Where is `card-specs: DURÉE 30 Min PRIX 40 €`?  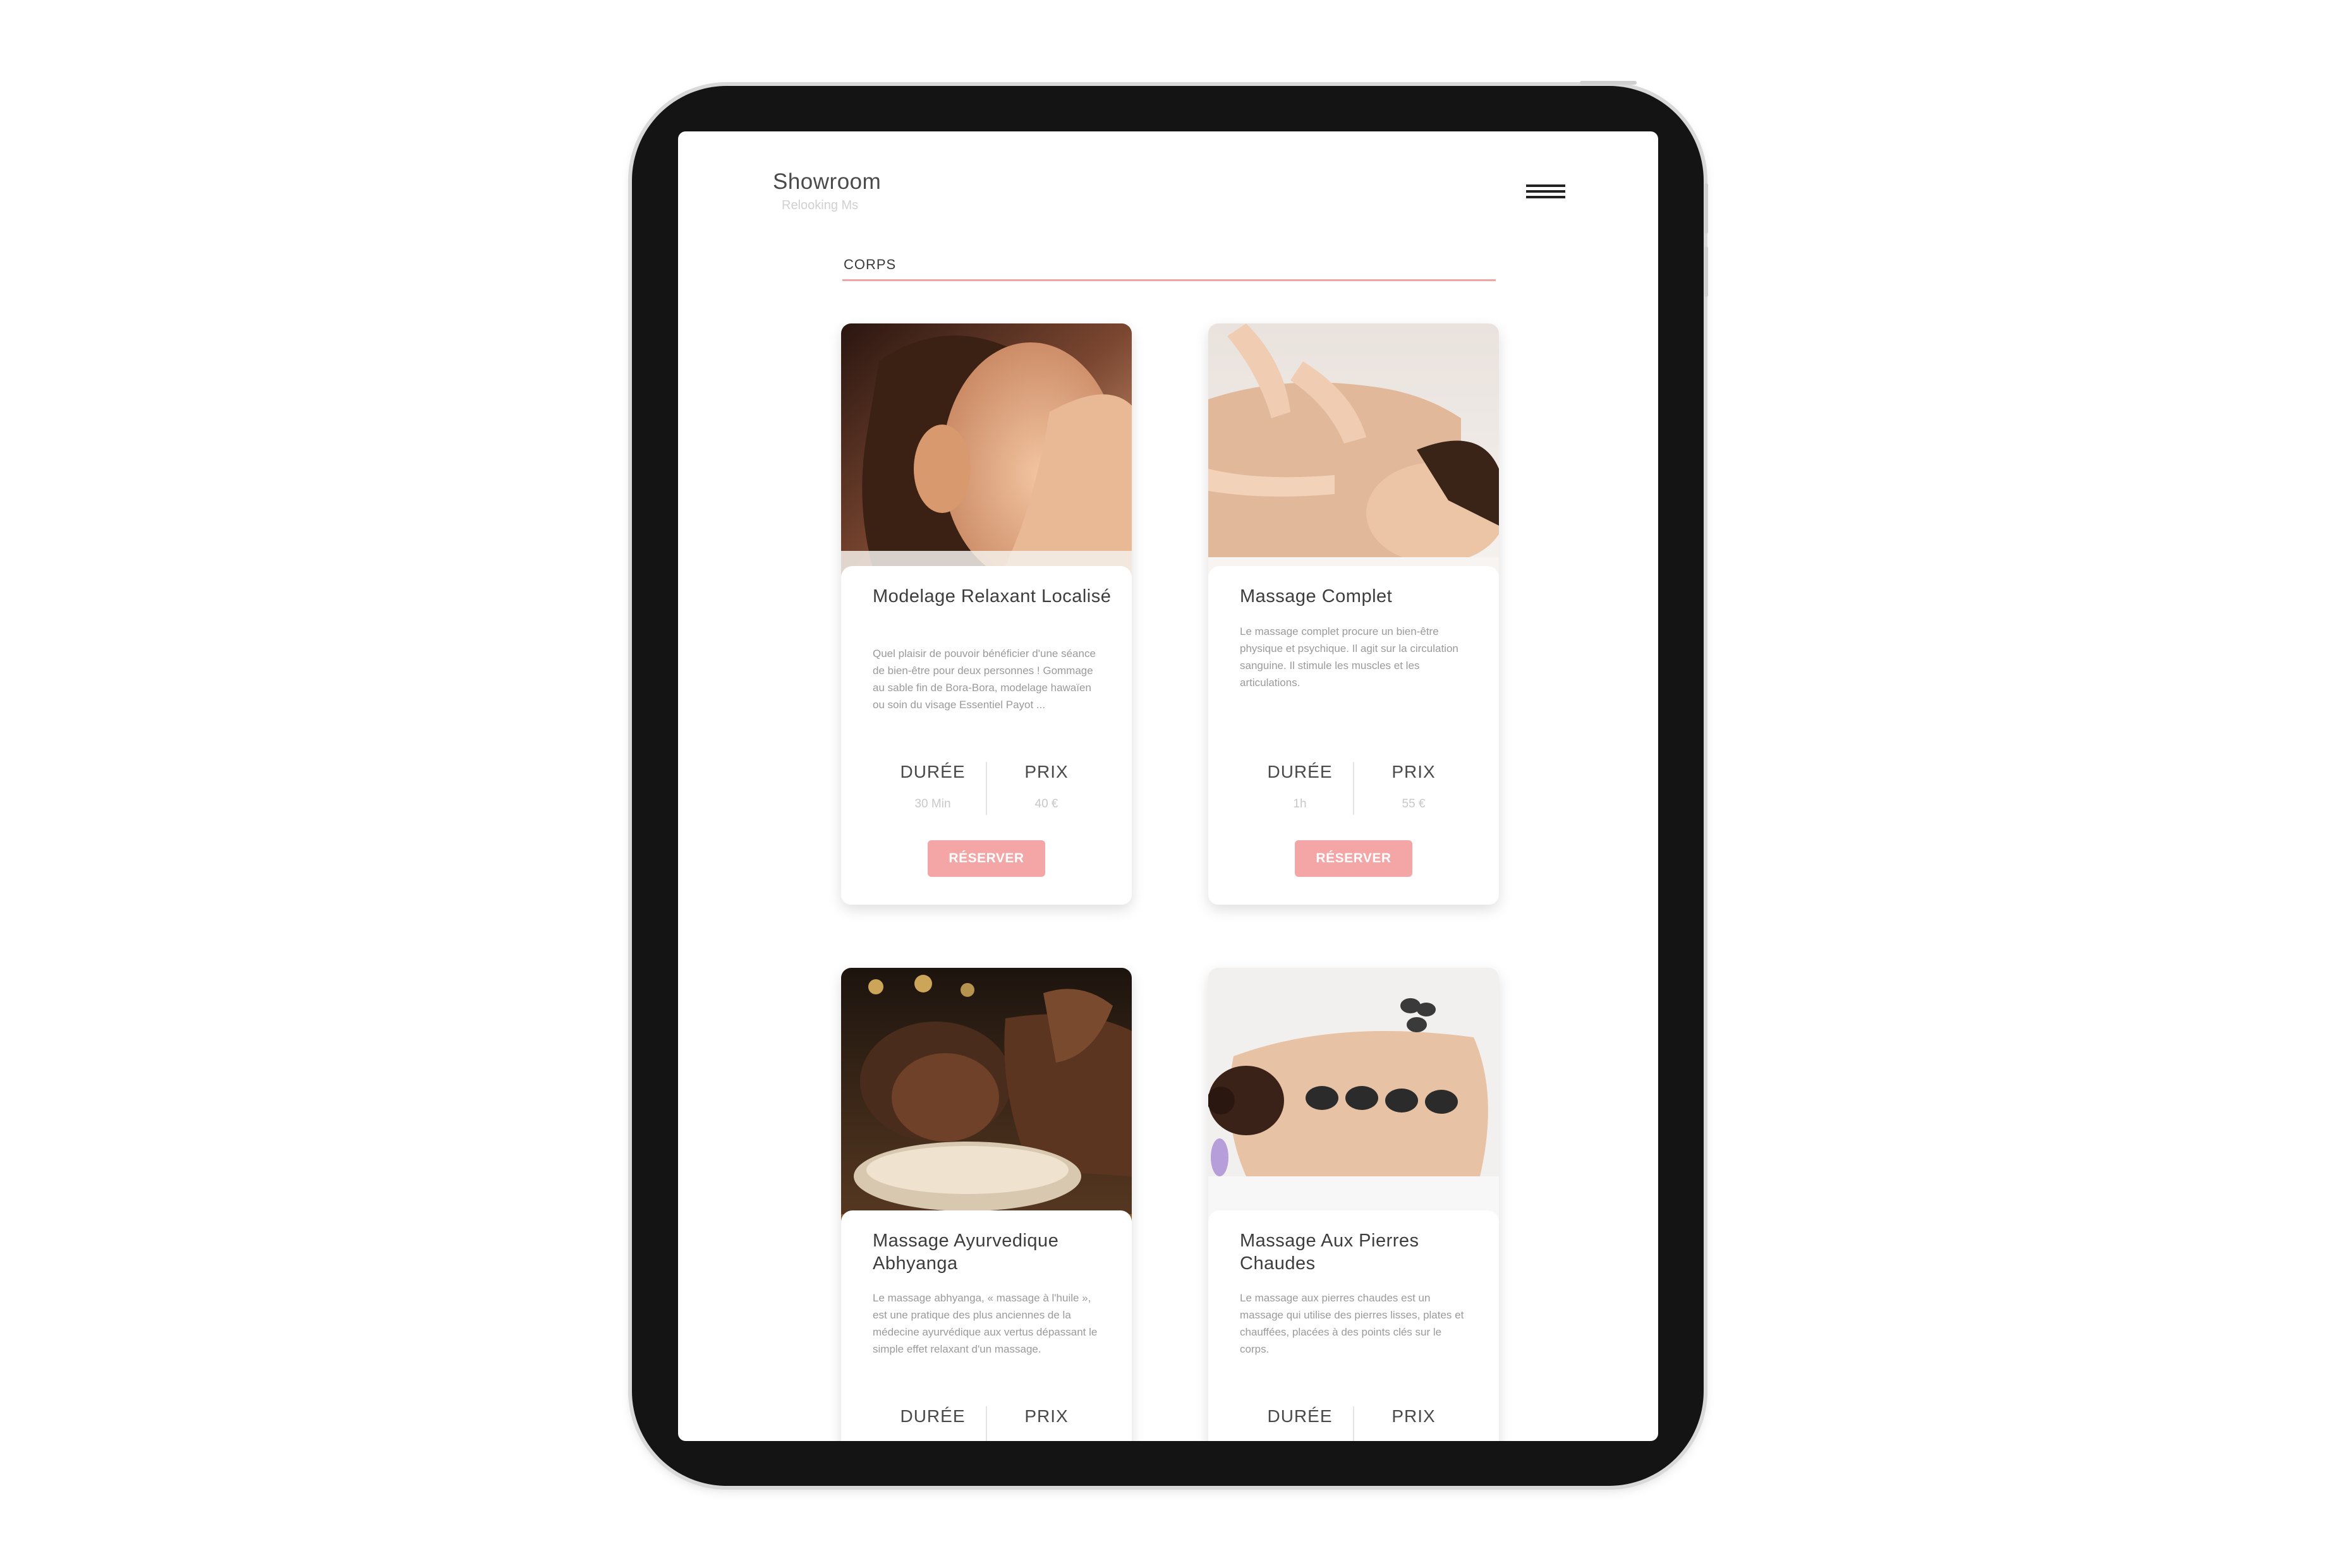 card-specs: DURÉE 30 Min PRIX 40 € is located at coordinates (986, 790).